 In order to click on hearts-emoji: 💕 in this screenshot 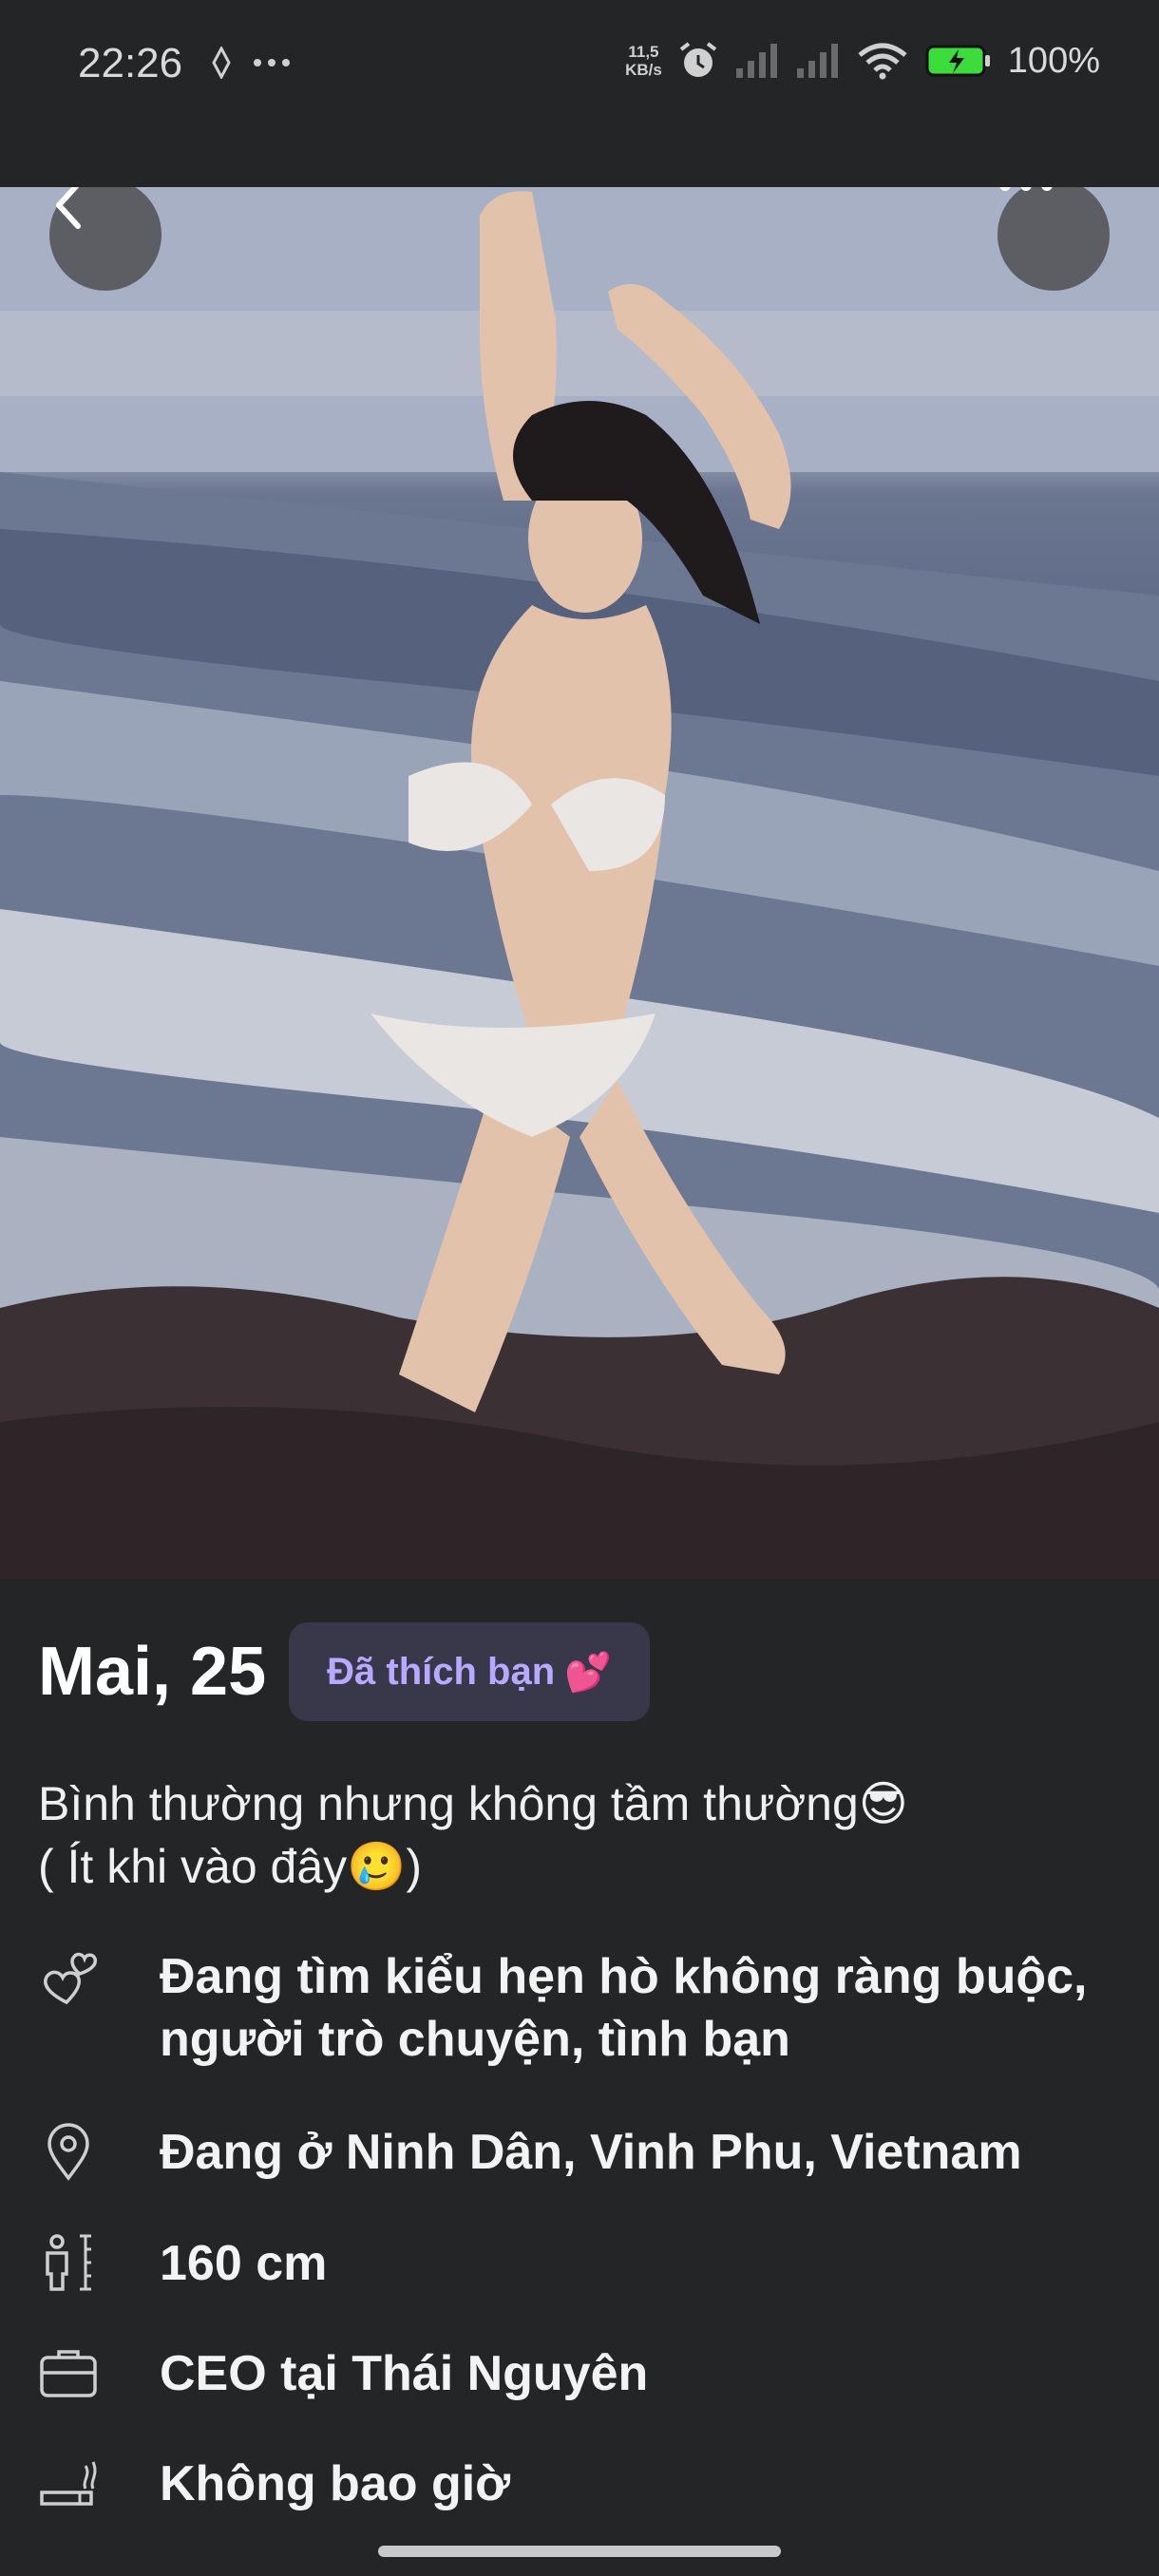, I will do `click(588, 1672)`.